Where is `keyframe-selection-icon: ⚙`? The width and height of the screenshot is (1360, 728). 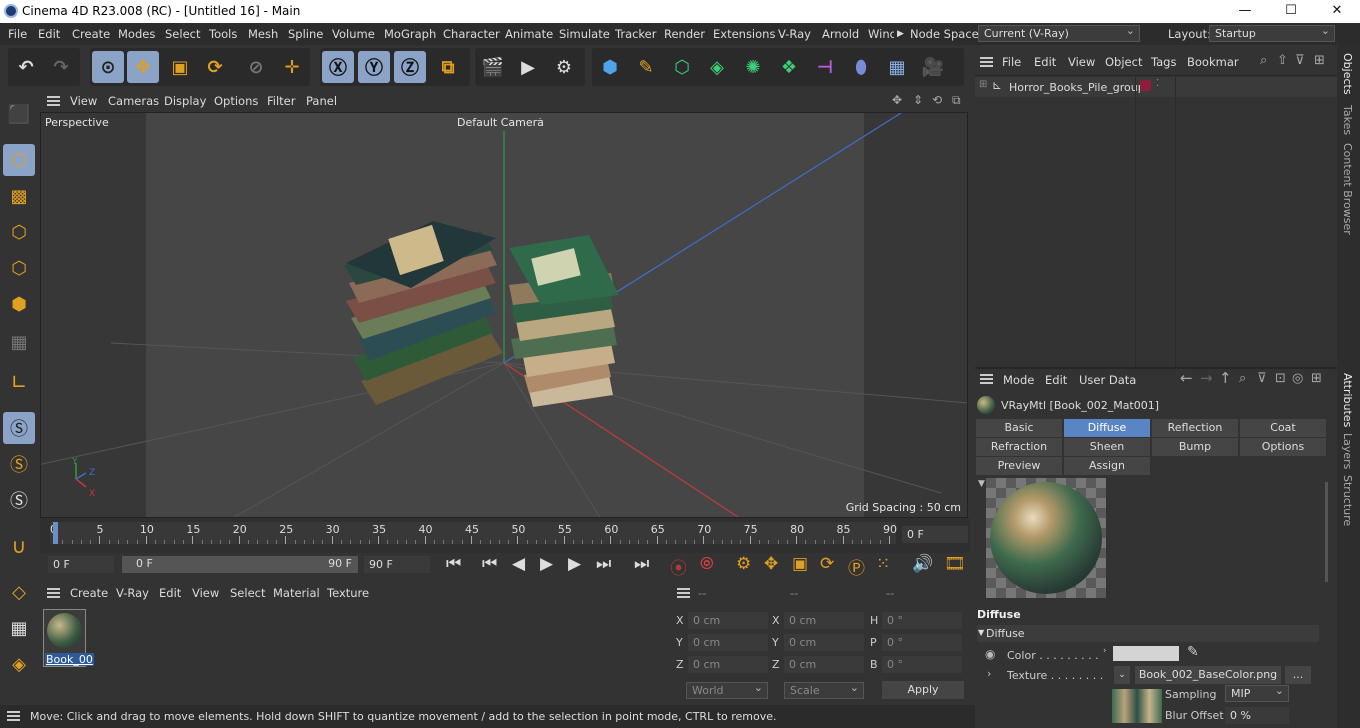
keyframe-selection-icon: ⚙ is located at coordinates (743, 564).